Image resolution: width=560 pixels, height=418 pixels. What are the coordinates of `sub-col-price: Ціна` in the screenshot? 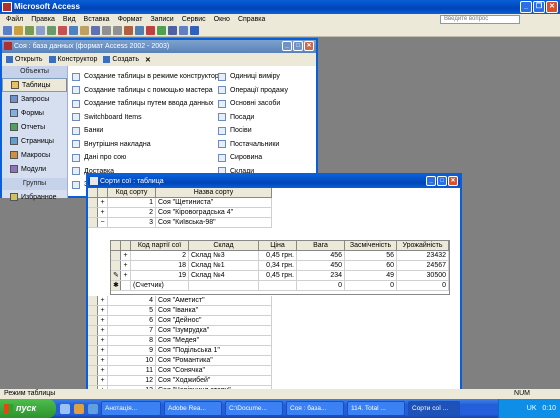 It's located at (278, 245).